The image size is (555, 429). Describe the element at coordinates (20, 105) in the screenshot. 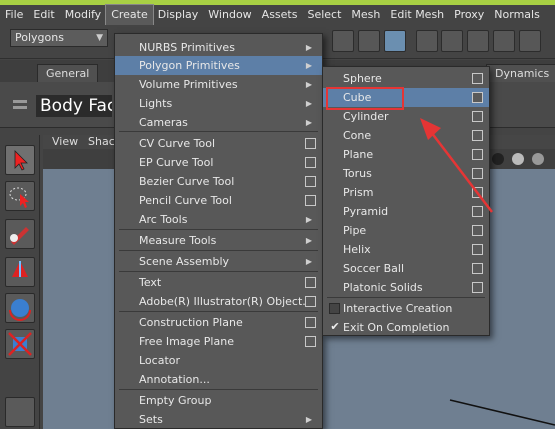

I see `shelf-handle-icon` at that location.